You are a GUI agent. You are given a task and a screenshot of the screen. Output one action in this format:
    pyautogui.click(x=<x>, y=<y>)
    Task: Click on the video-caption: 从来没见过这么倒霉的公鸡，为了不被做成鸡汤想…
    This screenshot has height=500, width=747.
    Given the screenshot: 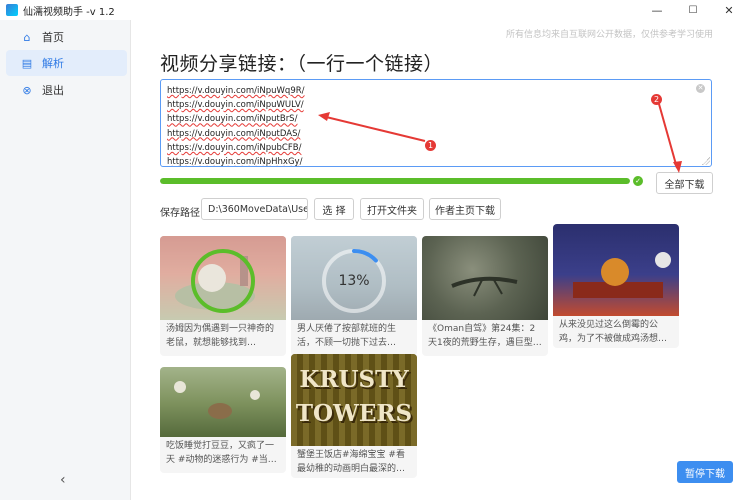 What is the action you would take?
    pyautogui.click(x=613, y=332)
    